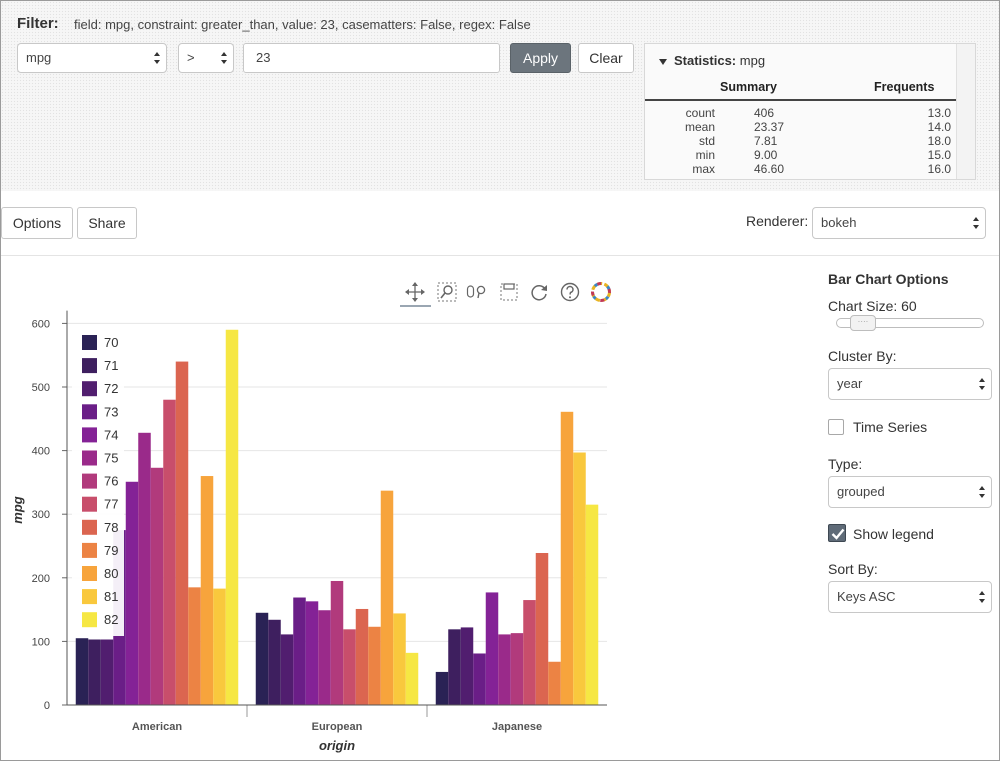 The height and width of the screenshot is (761, 1000). I want to click on stat-frequent: 15.0, so click(939, 155).